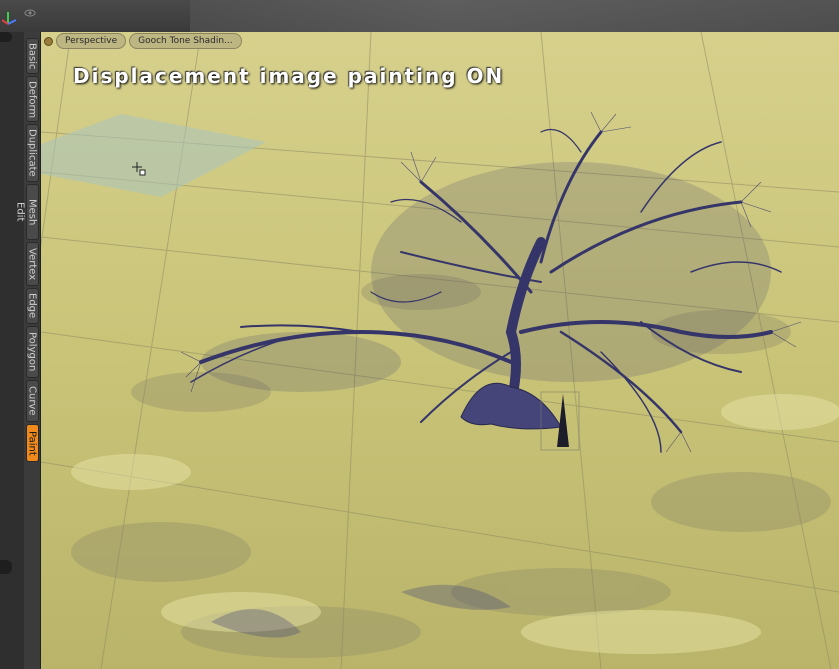 This screenshot has height=669, width=839. What do you see at coordinates (32, 401) in the screenshot?
I see `tab-curve: Curve` at bounding box center [32, 401].